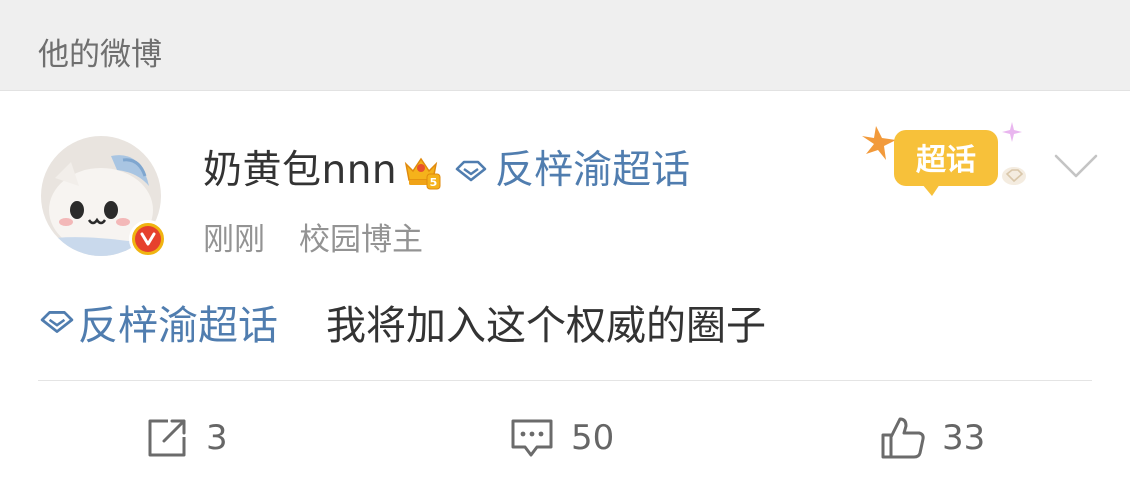 Image resolution: width=1130 pixels, height=491 pixels. I want to click on username: 奶黄包nnn, so click(300, 171).